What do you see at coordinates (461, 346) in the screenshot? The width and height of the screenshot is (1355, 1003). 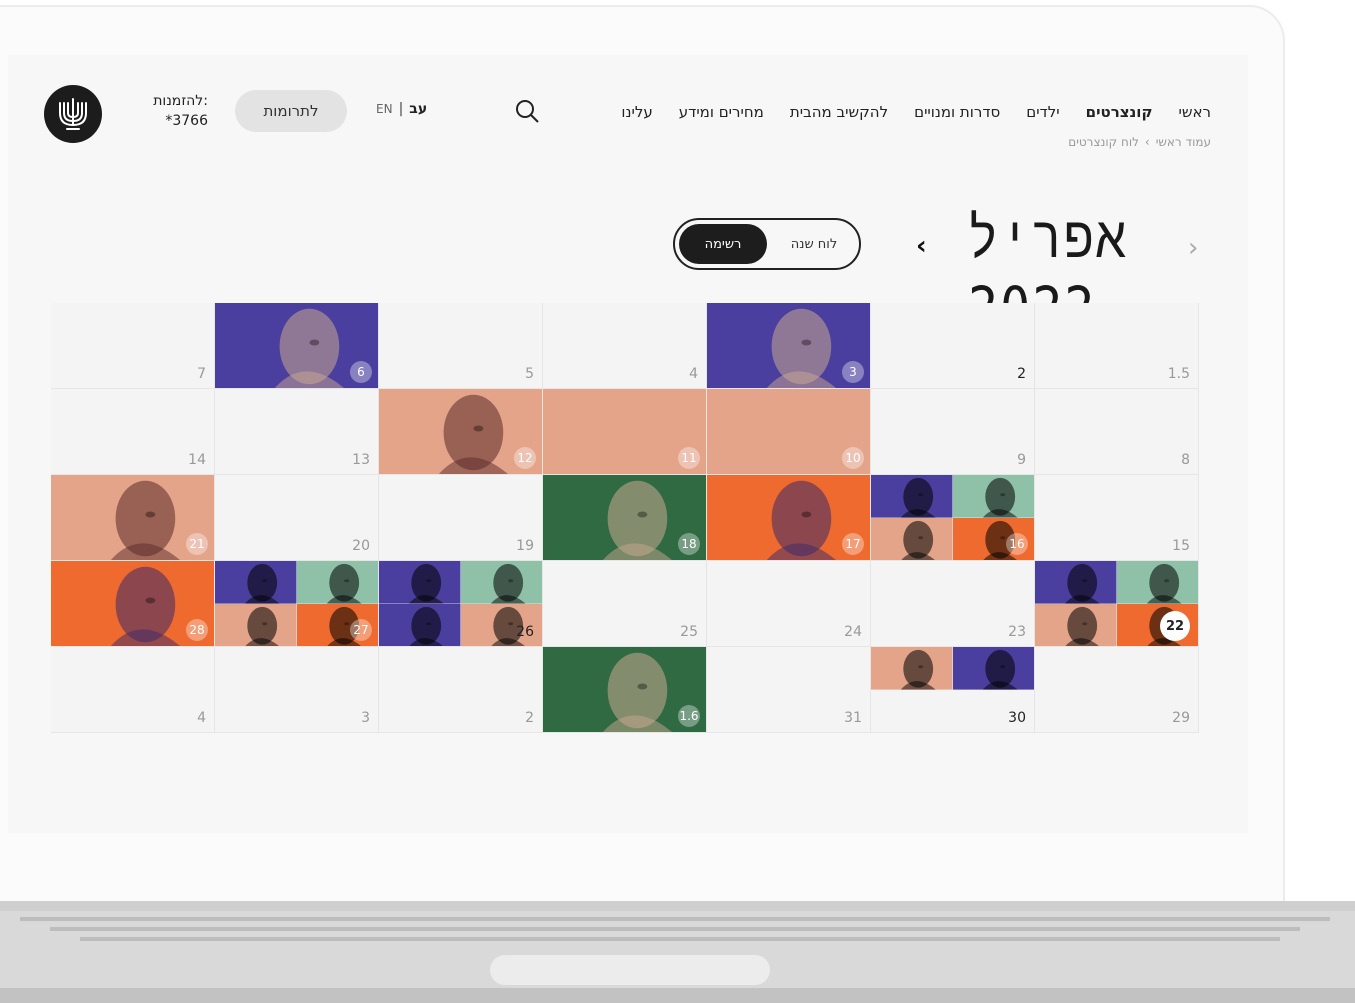 I see `calendar-day-cell: 5` at bounding box center [461, 346].